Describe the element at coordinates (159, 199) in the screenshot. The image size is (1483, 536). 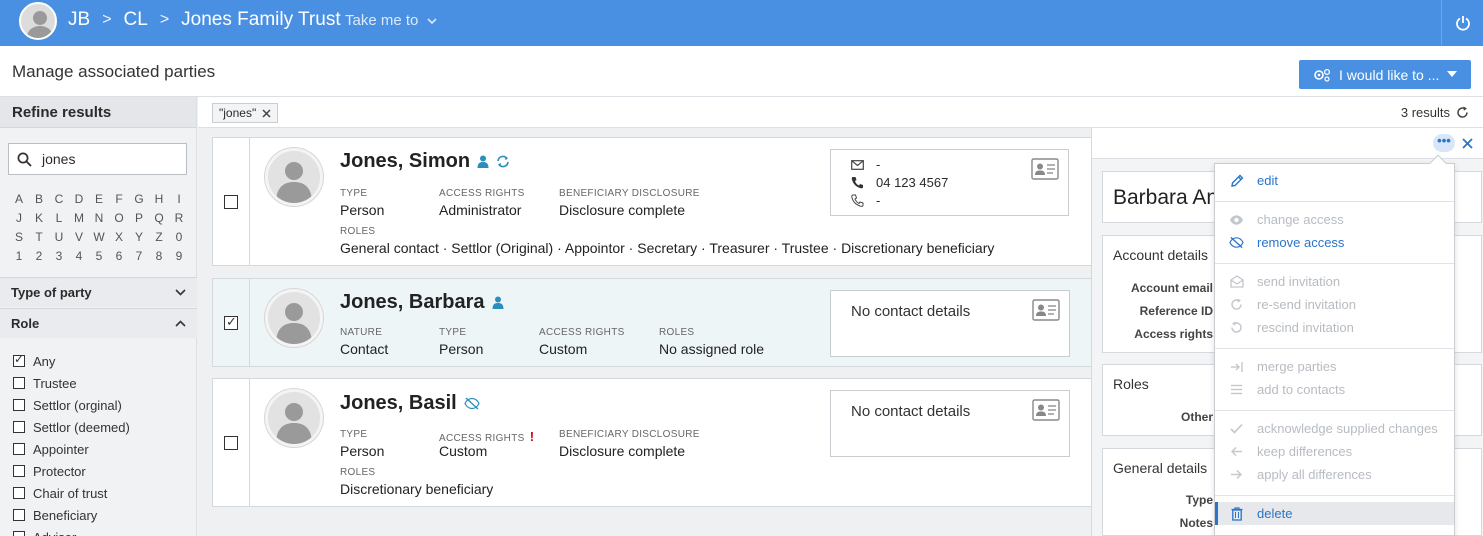
I see `alphabet-letter: H` at that location.